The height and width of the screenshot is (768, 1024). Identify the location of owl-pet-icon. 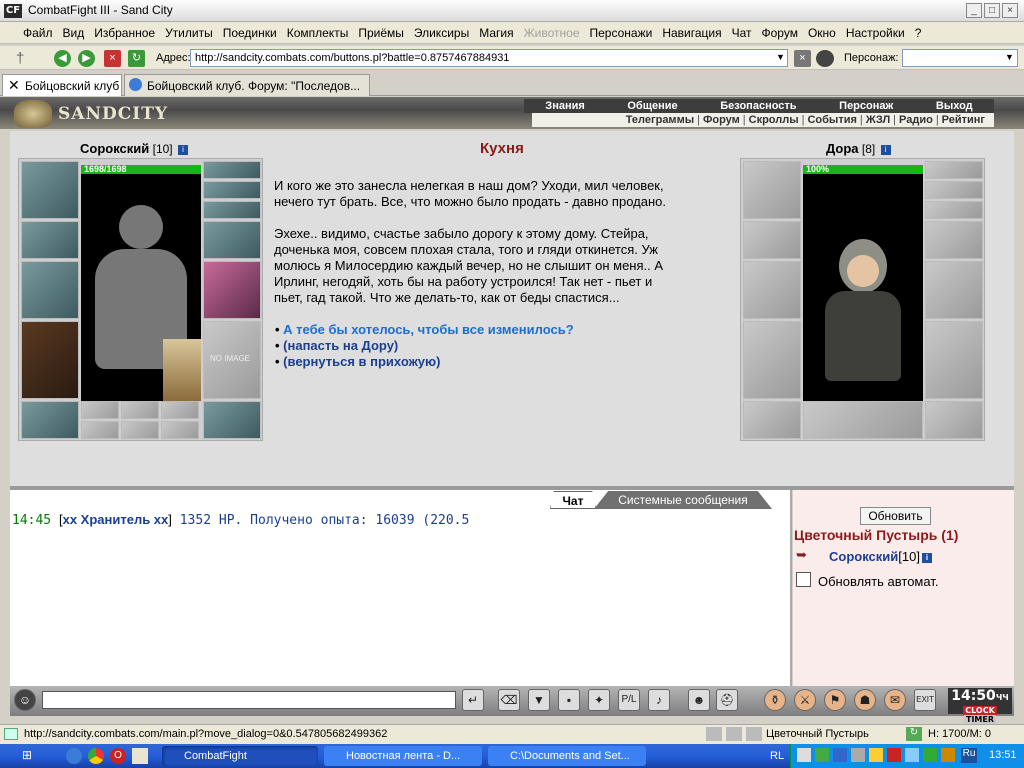
(182, 370).